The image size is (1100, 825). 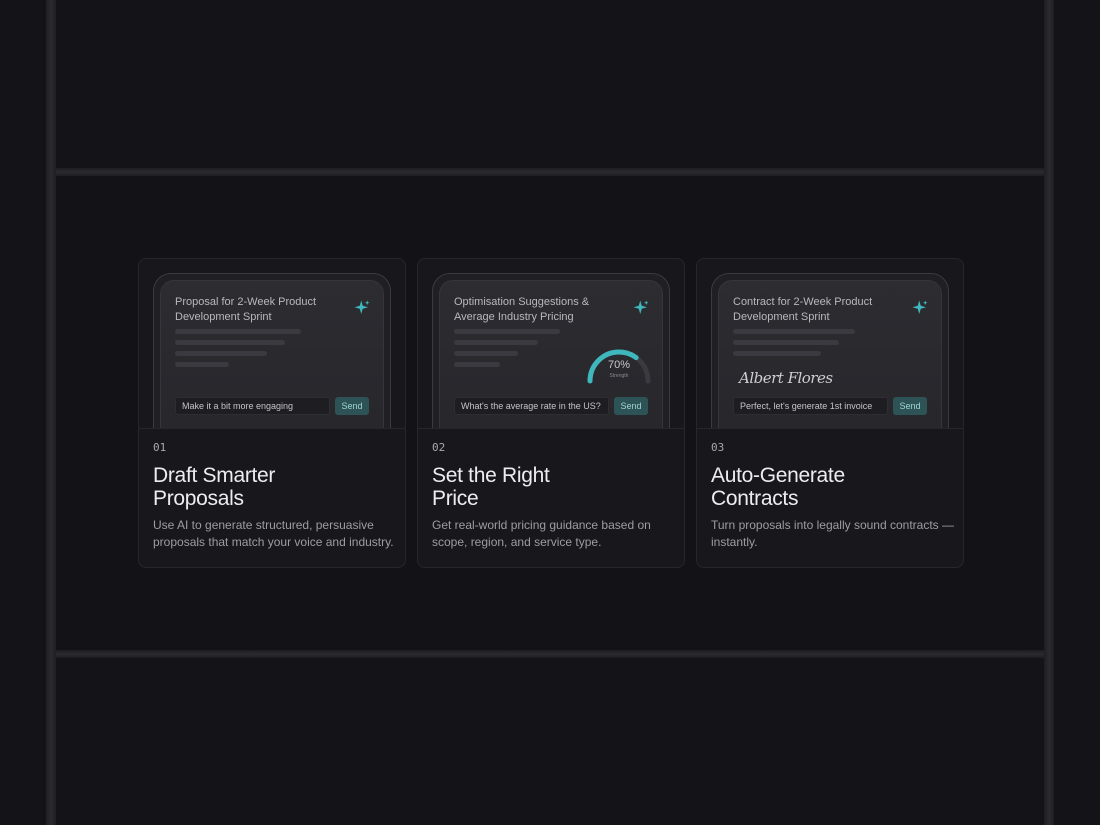 I want to click on signature: Albert Flores, so click(x=786, y=378).